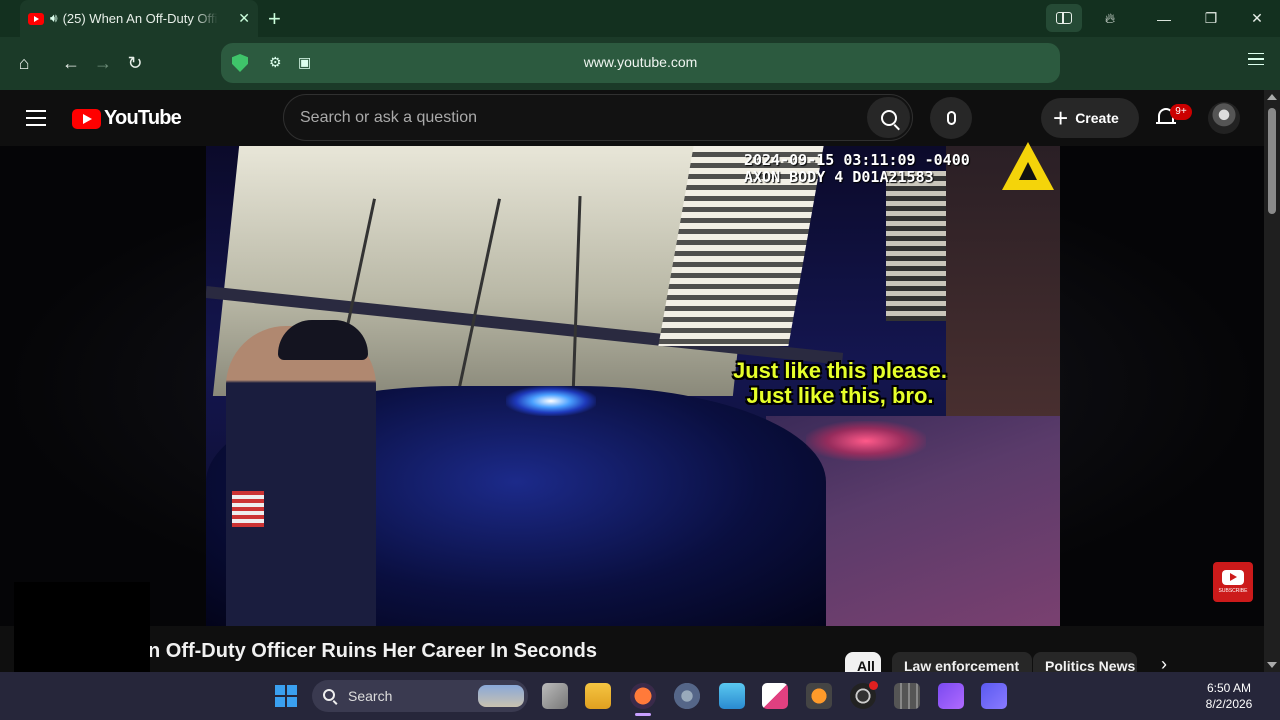 The image size is (1280, 720). Describe the element at coordinates (1272, 161) in the screenshot. I see `scroll-thumb` at that location.